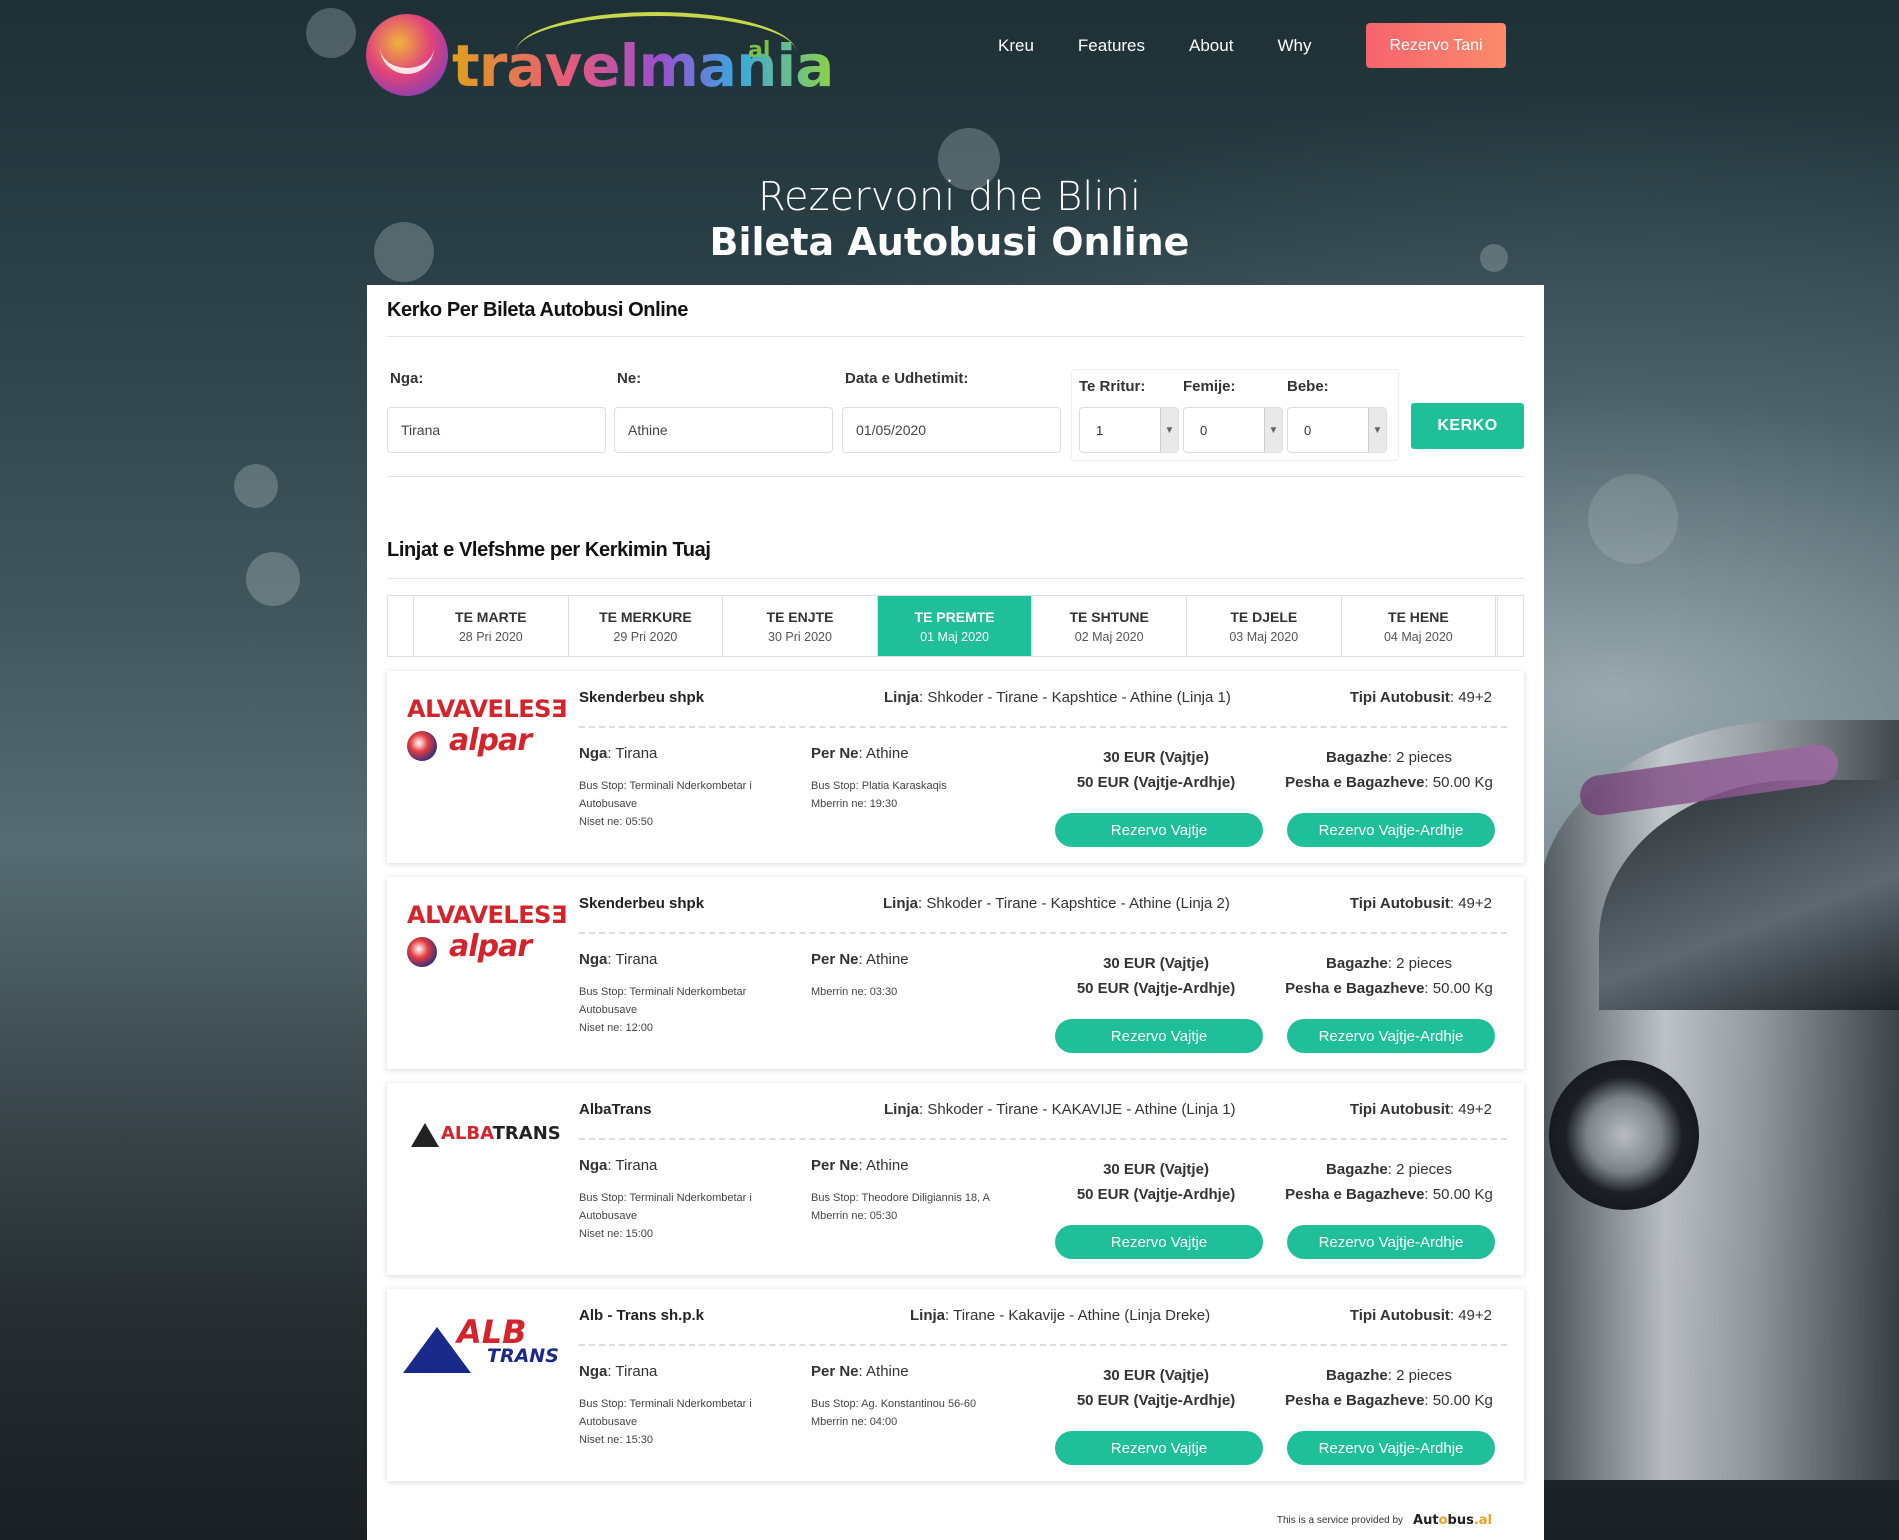 The height and width of the screenshot is (1540, 1899). I want to click on adults-select: 1 ▼, so click(1129, 430).